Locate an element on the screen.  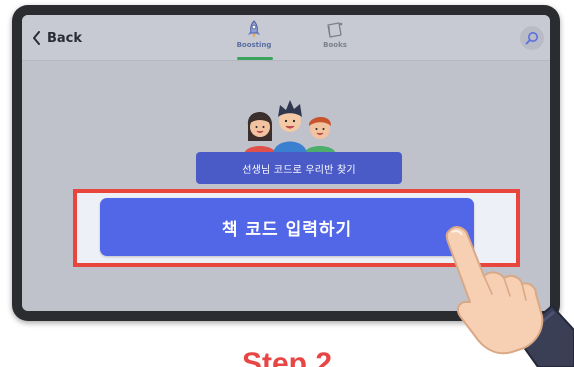
tab-books: Books is located at coordinates (335, 38).